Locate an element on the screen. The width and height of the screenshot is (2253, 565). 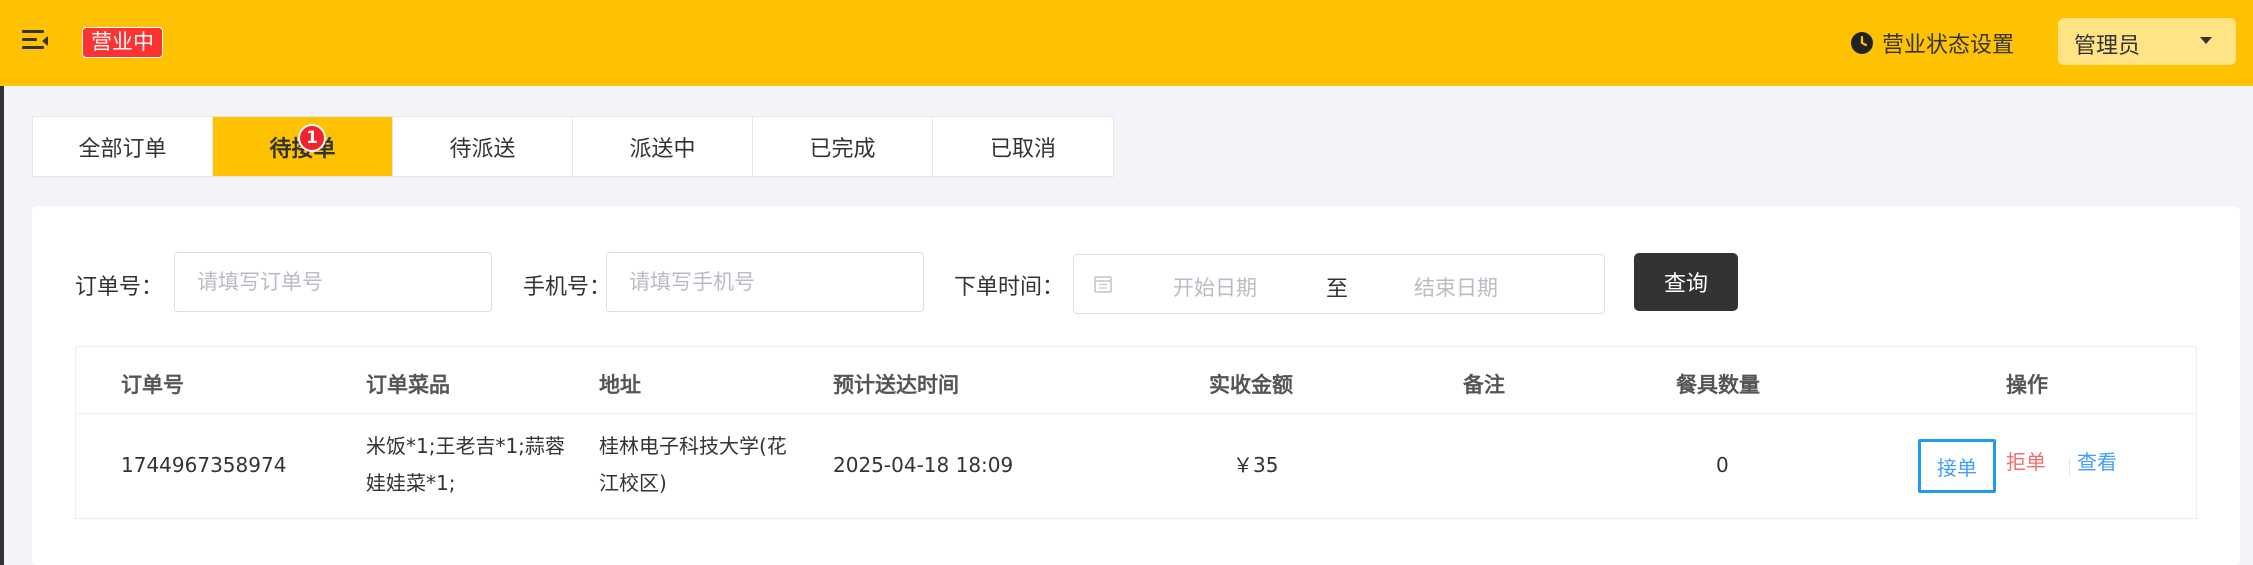
action-divider is located at coordinates (2069, 467).